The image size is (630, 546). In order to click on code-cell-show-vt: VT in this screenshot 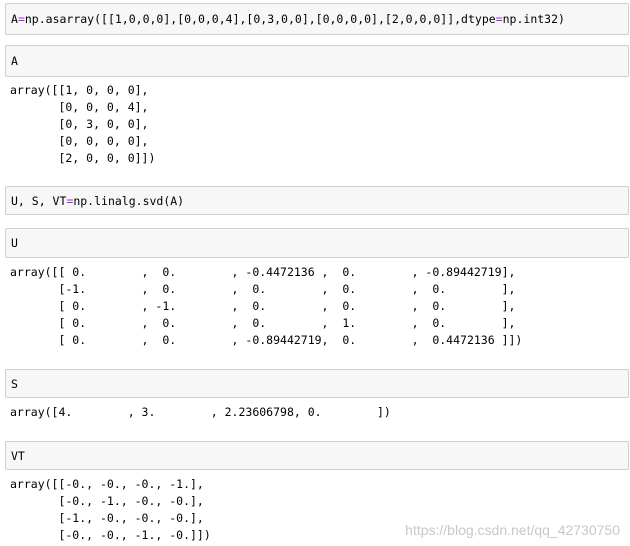, I will do `click(317, 455)`.